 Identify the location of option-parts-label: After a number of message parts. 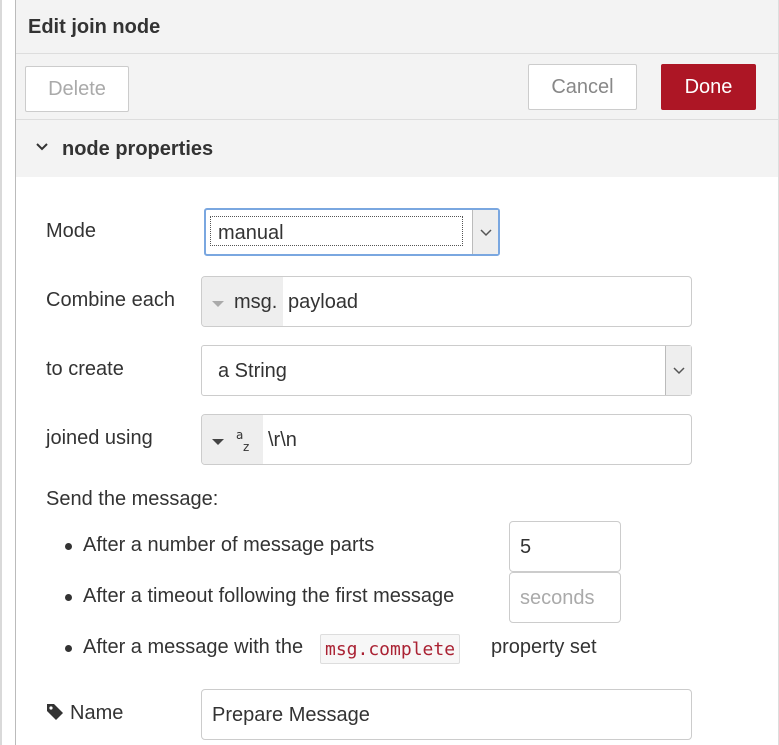
(229, 545).